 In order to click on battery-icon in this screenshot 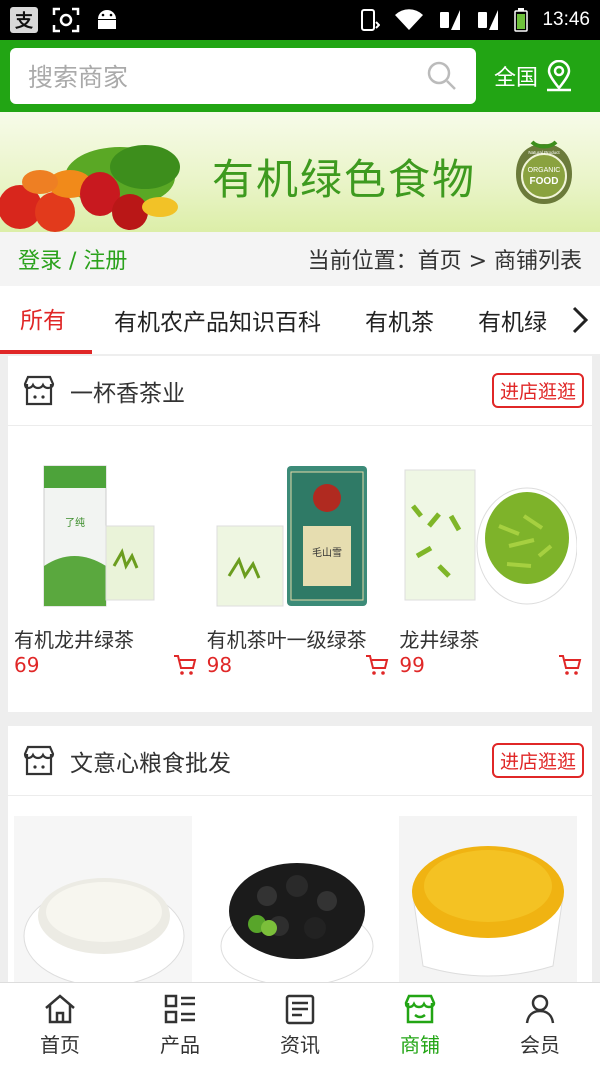, I will do `click(521, 20)`.